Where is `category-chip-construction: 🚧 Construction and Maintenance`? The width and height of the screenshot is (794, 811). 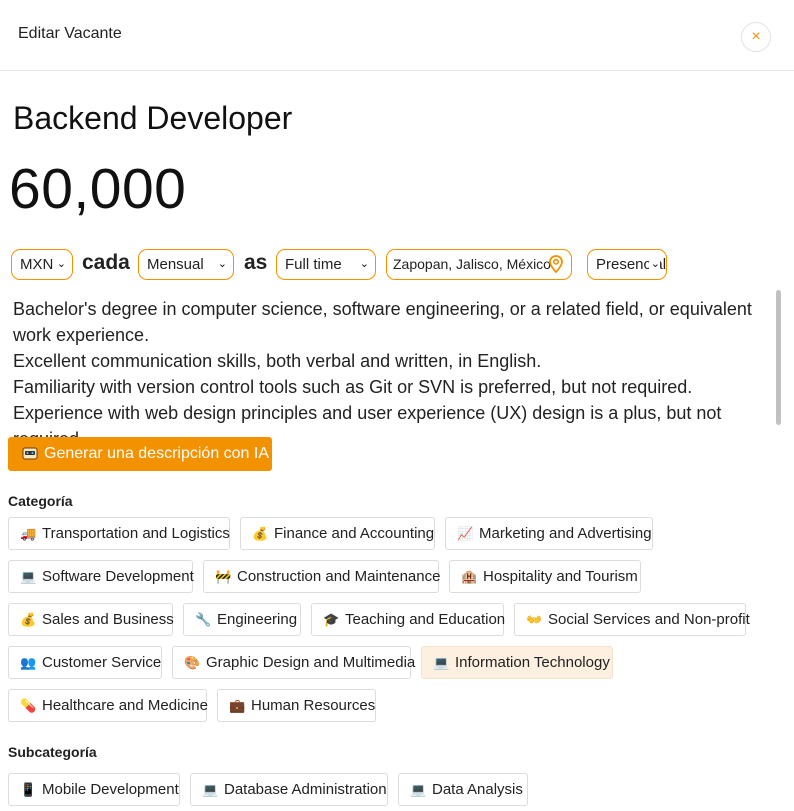 category-chip-construction: 🚧 Construction and Maintenance is located at coordinates (321, 576).